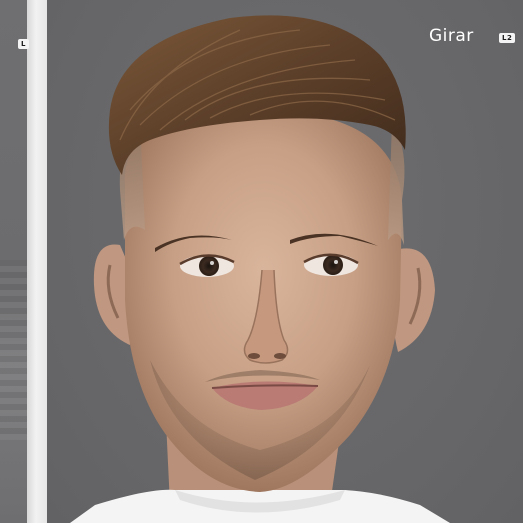  I want to click on l-button-badge: L, so click(23, 44).